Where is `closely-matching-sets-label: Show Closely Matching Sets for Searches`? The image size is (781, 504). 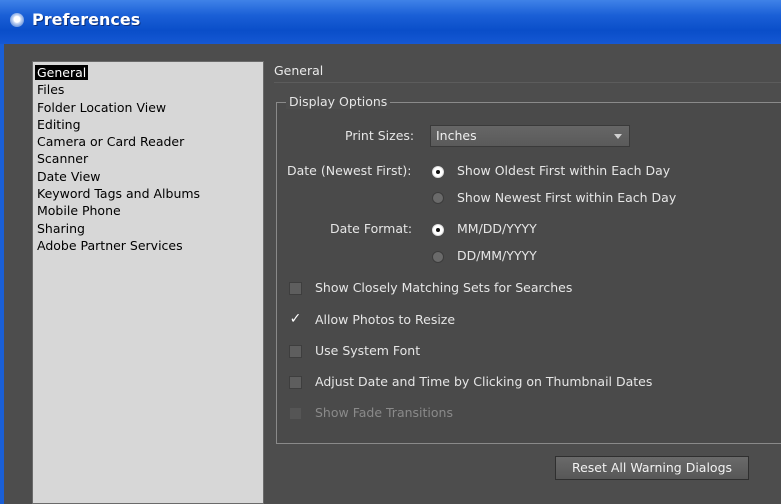 closely-matching-sets-label: Show Closely Matching Sets for Searches is located at coordinates (443, 287).